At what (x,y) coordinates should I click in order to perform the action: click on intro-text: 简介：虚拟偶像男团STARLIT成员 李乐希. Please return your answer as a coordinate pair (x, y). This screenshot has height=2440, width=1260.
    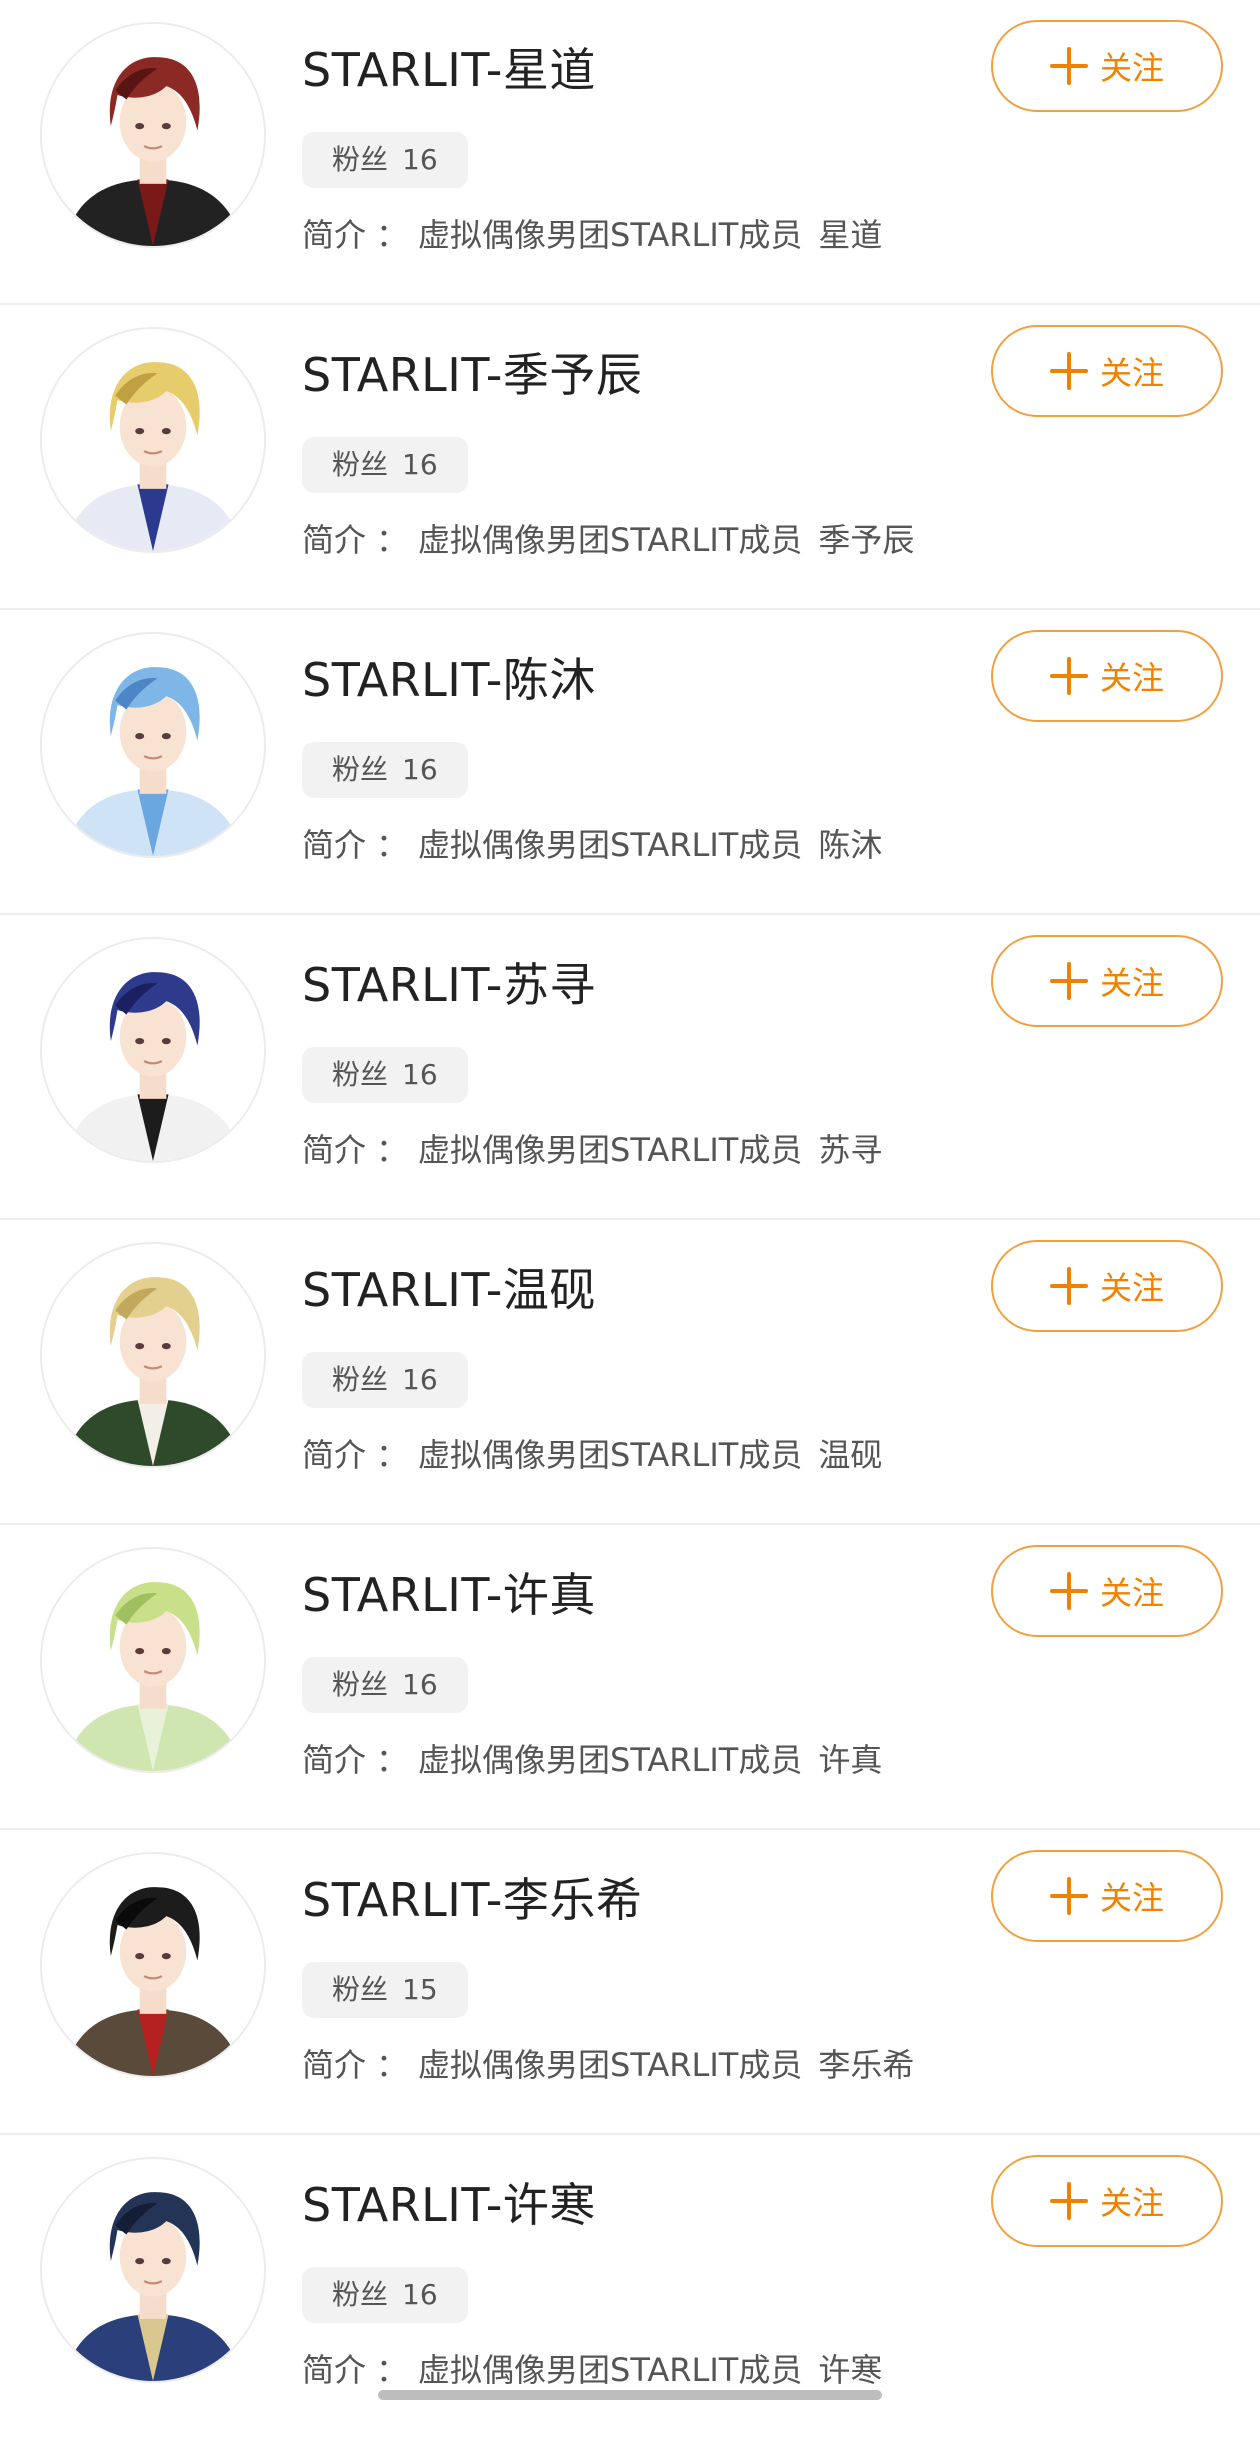
    Looking at the image, I should click on (608, 2065).